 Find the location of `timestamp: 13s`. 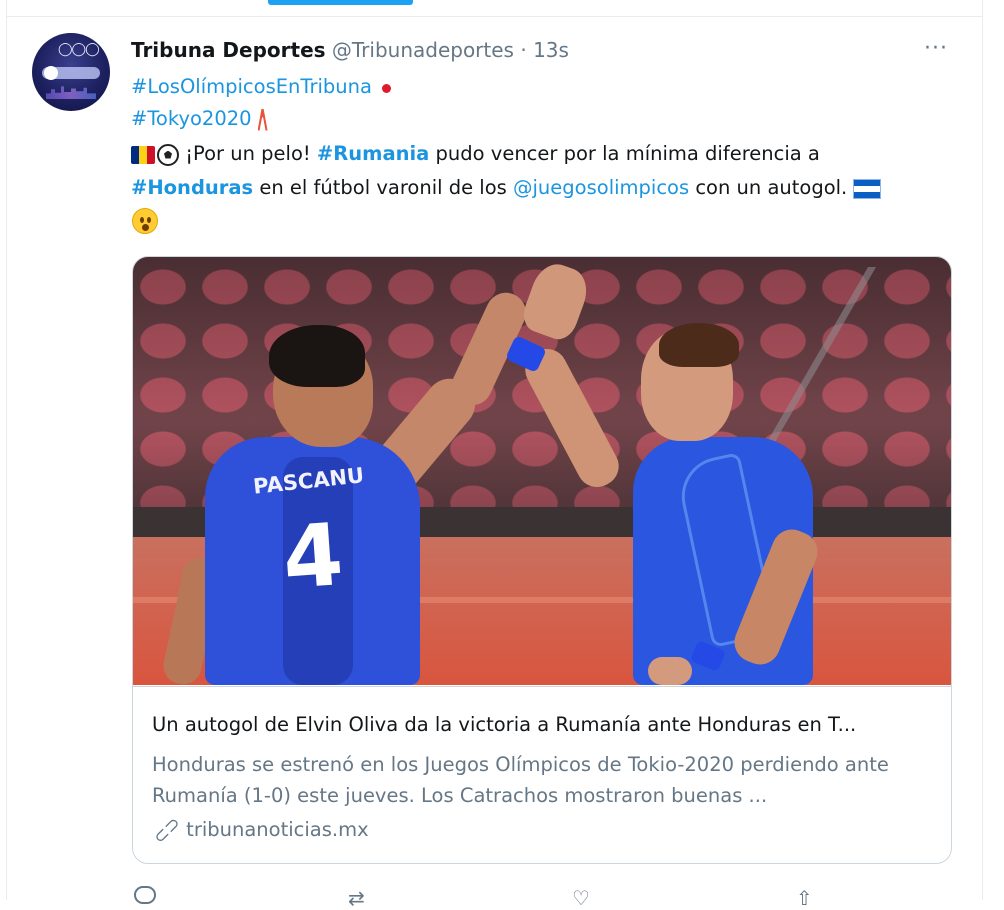

timestamp: 13s is located at coordinates (551, 50).